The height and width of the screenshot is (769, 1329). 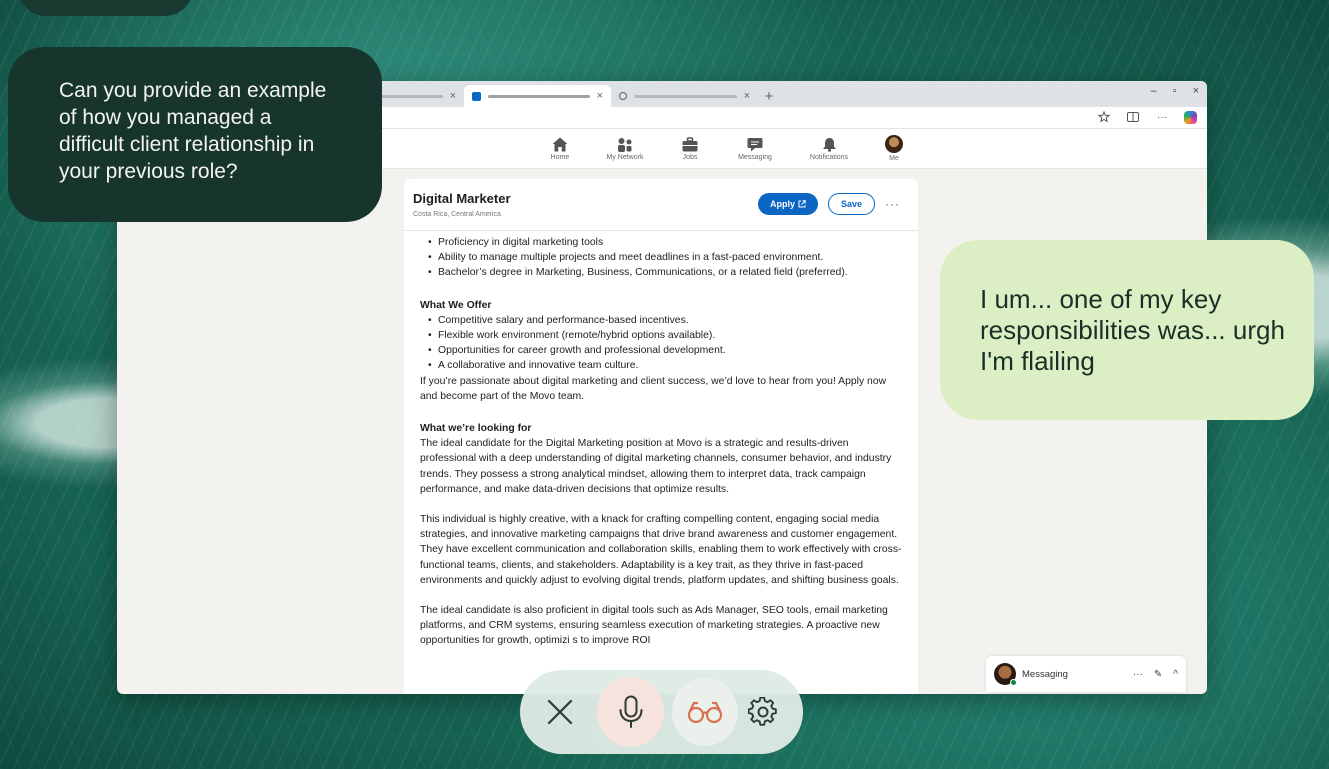 I want to click on nav-jobs: Jobs, so click(x=690, y=148).